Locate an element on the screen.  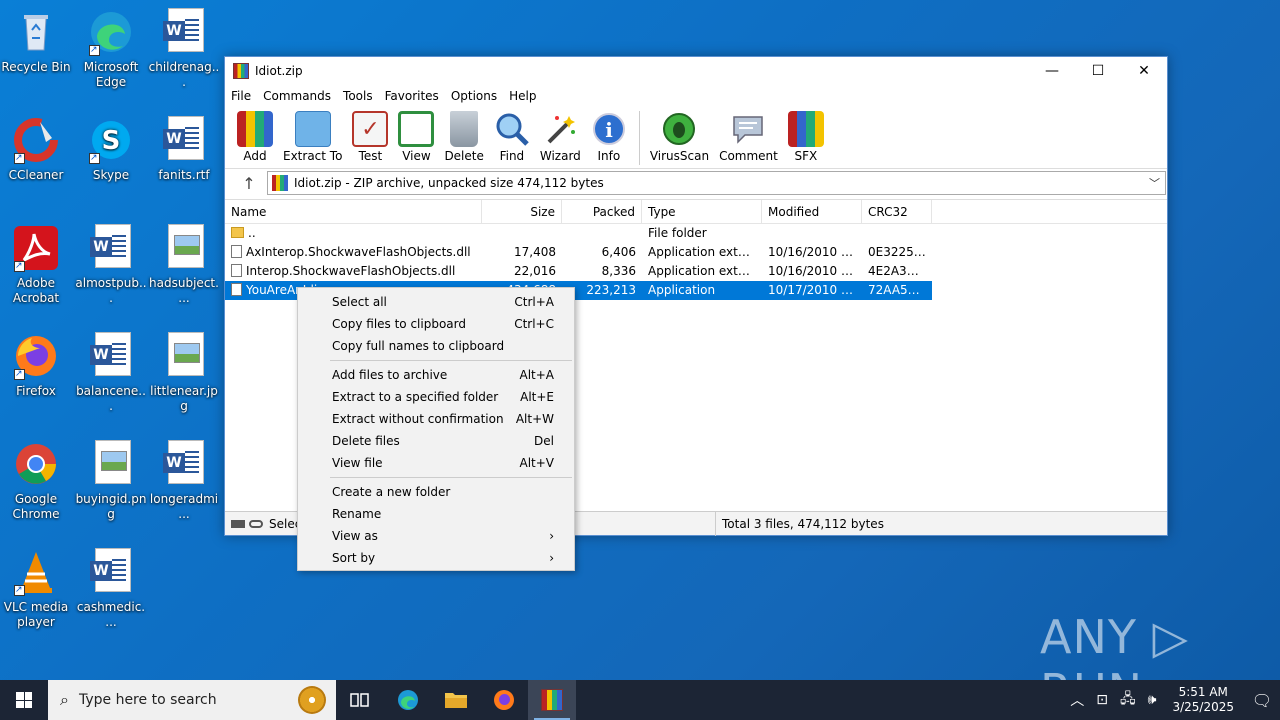
file-crc: 0E322587 is located at coordinates (899, 252).